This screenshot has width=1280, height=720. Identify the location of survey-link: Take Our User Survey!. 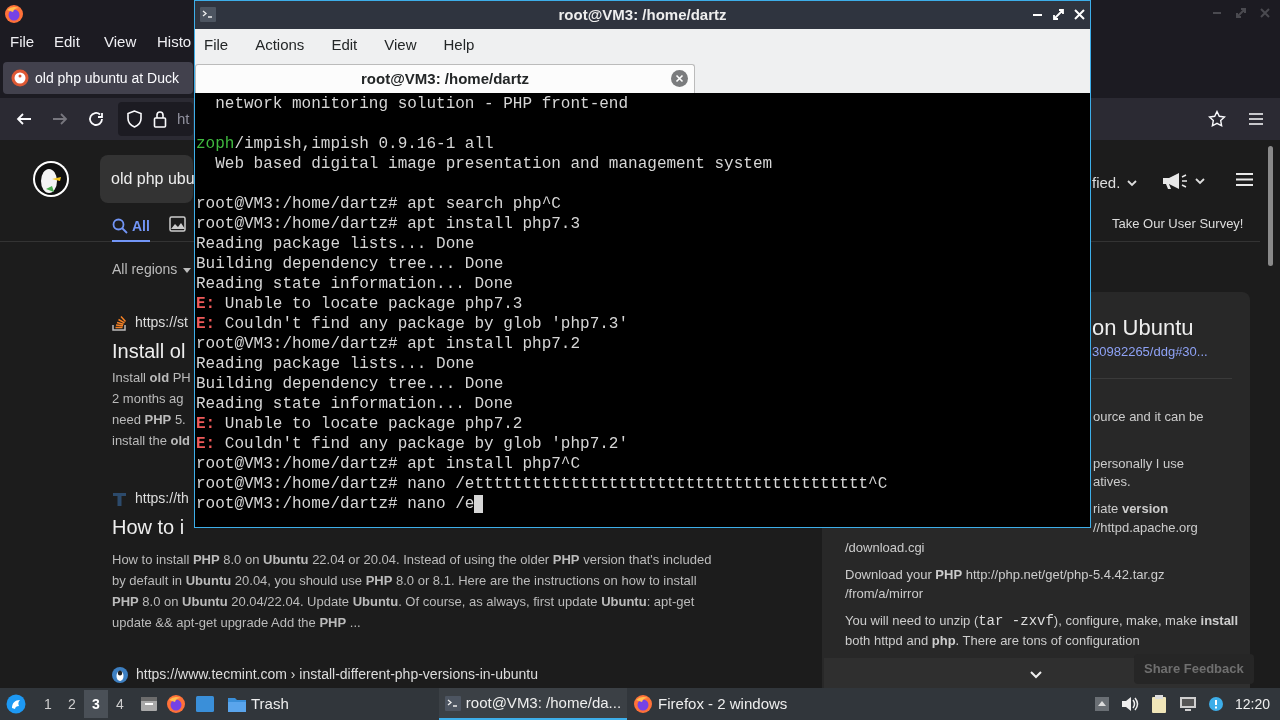
(1178, 224).